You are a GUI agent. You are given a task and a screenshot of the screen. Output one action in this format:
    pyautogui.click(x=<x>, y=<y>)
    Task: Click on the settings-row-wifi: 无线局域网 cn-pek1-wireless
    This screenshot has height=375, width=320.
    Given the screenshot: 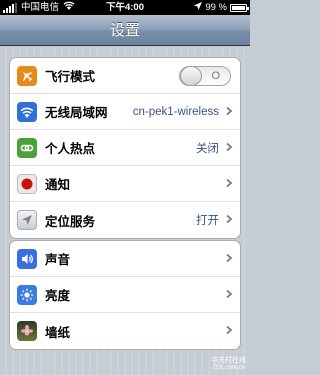 What is the action you would take?
    pyautogui.click(x=125, y=112)
    